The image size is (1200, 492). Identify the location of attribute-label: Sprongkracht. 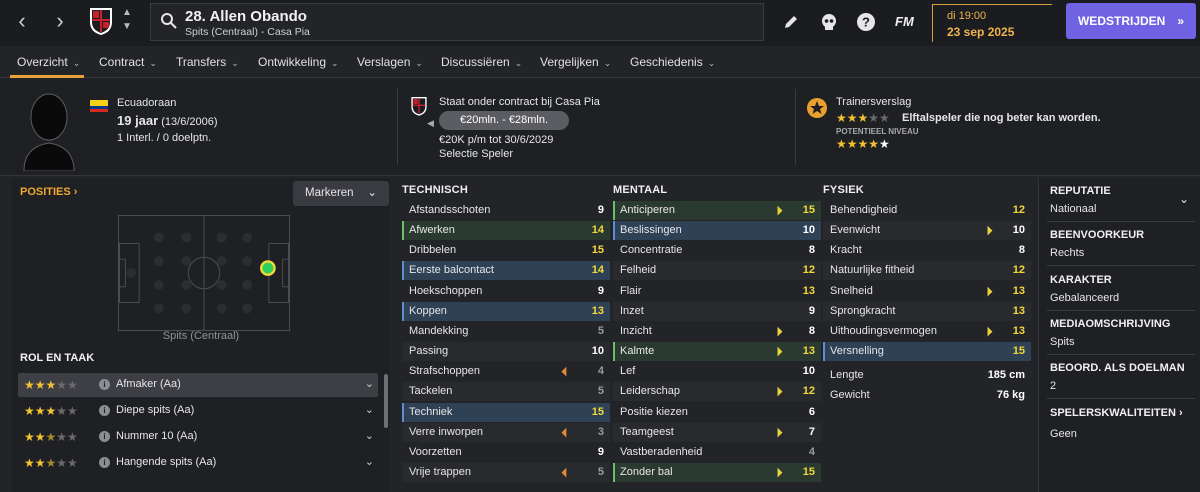
(863, 310).